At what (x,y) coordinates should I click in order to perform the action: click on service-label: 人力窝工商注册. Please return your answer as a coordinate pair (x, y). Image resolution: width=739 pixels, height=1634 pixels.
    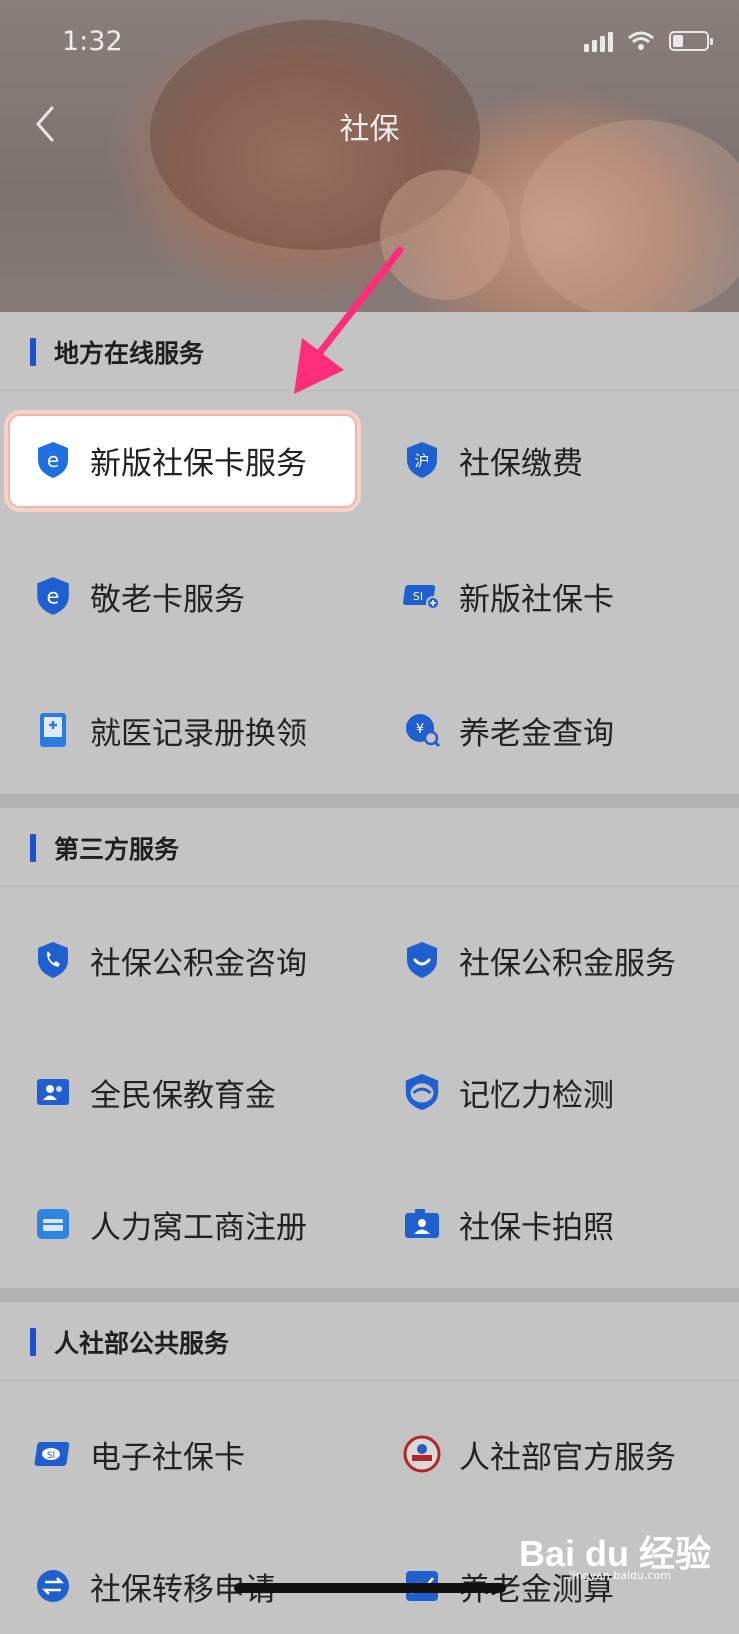
    Looking at the image, I should click on (198, 1227).